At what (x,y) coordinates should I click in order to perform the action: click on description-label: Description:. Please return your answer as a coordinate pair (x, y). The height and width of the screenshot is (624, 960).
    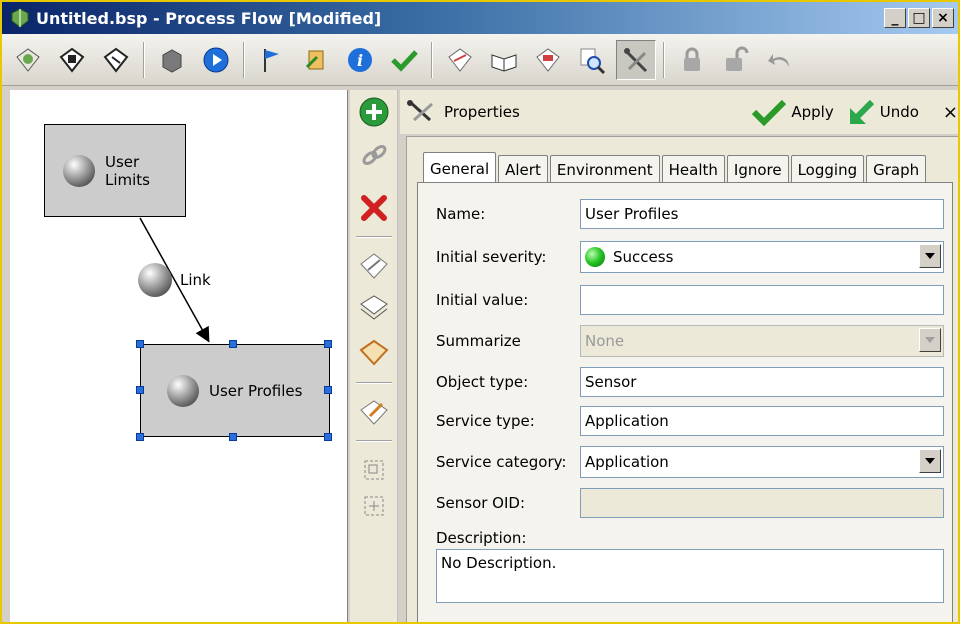
    Looking at the image, I should click on (481, 538).